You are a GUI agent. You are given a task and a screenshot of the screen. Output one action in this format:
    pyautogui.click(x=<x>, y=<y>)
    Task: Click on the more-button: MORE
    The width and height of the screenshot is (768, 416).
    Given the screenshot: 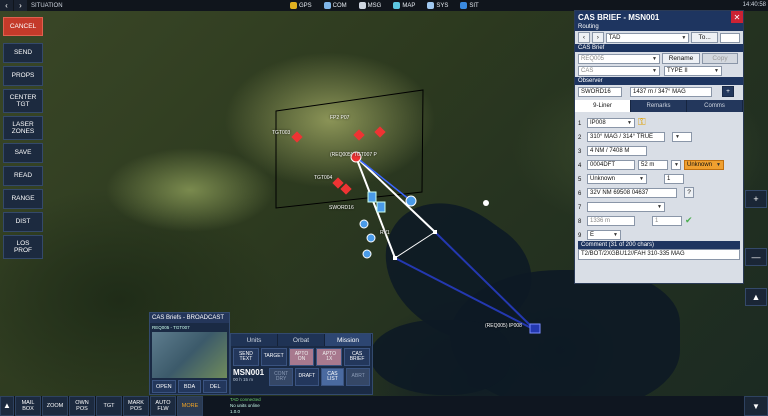 What is the action you would take?
    pyautogui.click(x=190, y=406)
    